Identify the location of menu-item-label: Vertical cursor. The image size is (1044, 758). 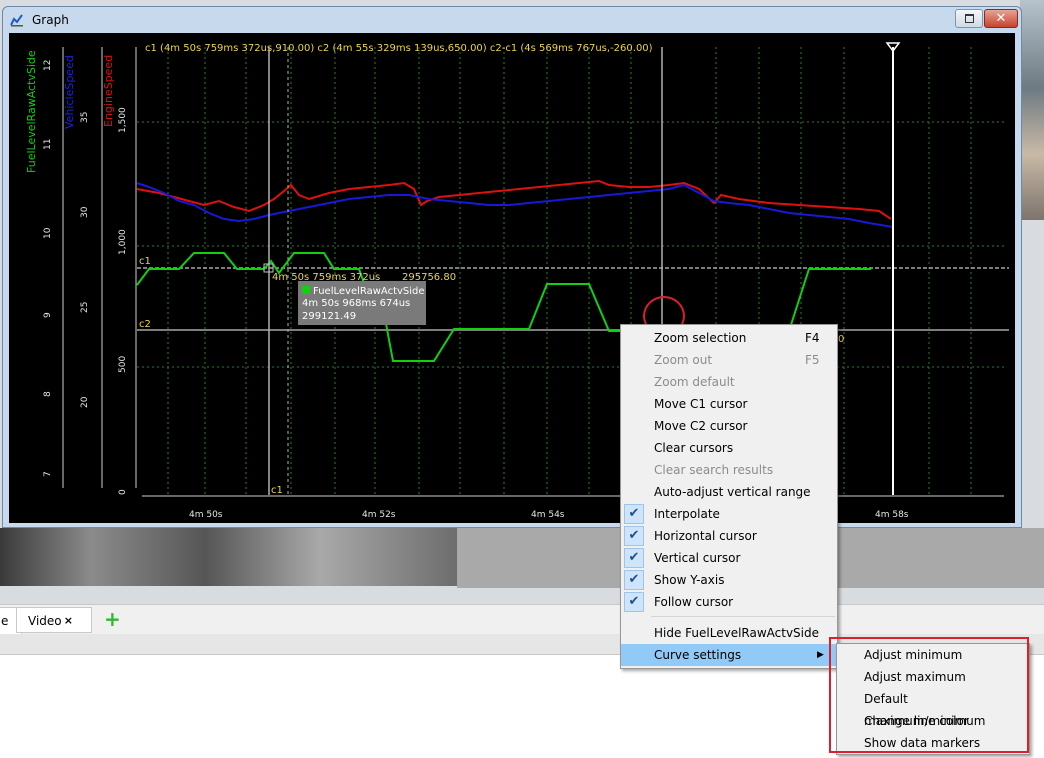
(697, 558).